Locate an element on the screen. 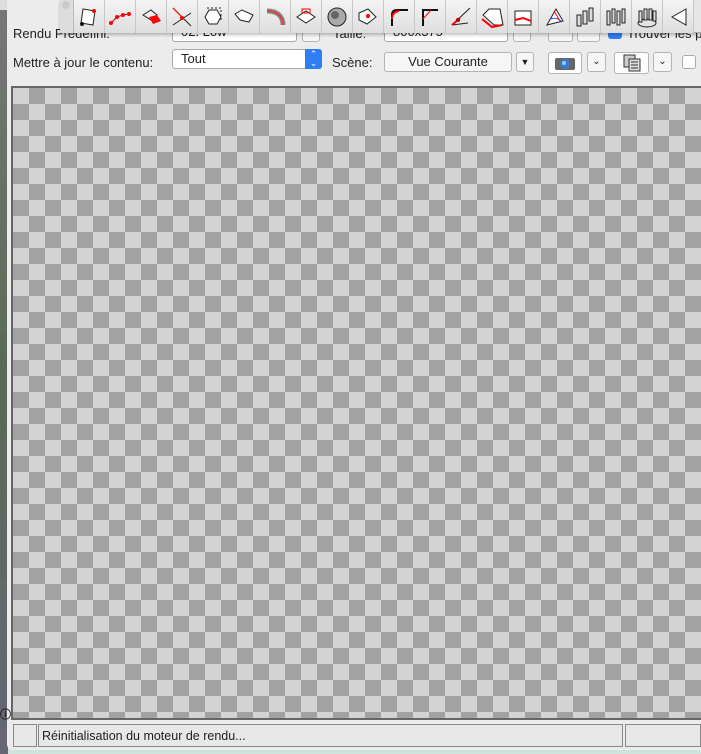 The width and height of the screenshot is (701, 754). columns-tool-icon is located at coordinates (585, 16).